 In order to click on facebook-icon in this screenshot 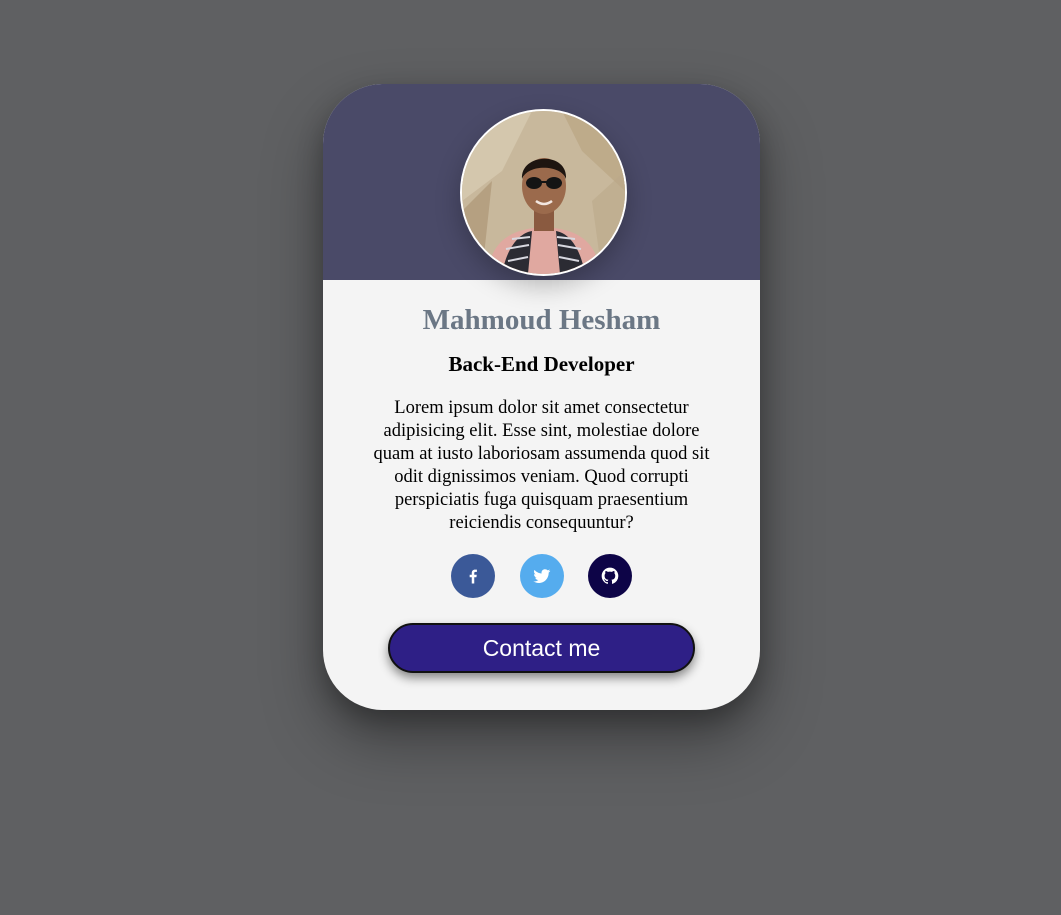, I will do `click(473, 576)`.